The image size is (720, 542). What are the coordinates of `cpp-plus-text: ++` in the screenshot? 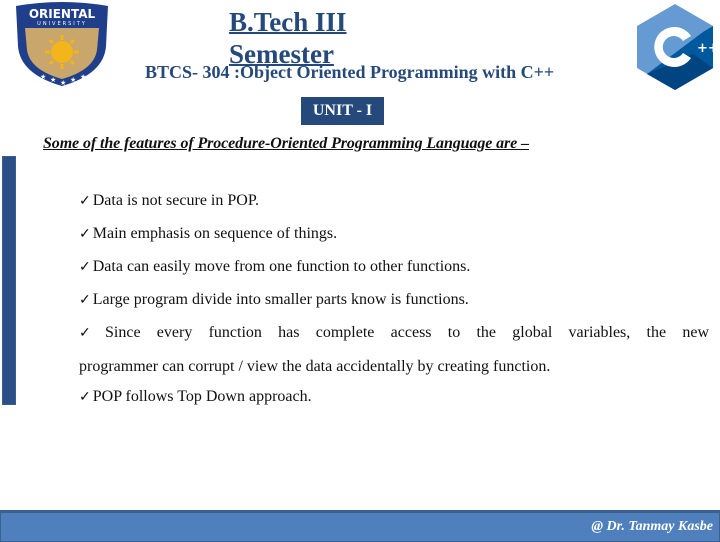 It's located at (707, 48).